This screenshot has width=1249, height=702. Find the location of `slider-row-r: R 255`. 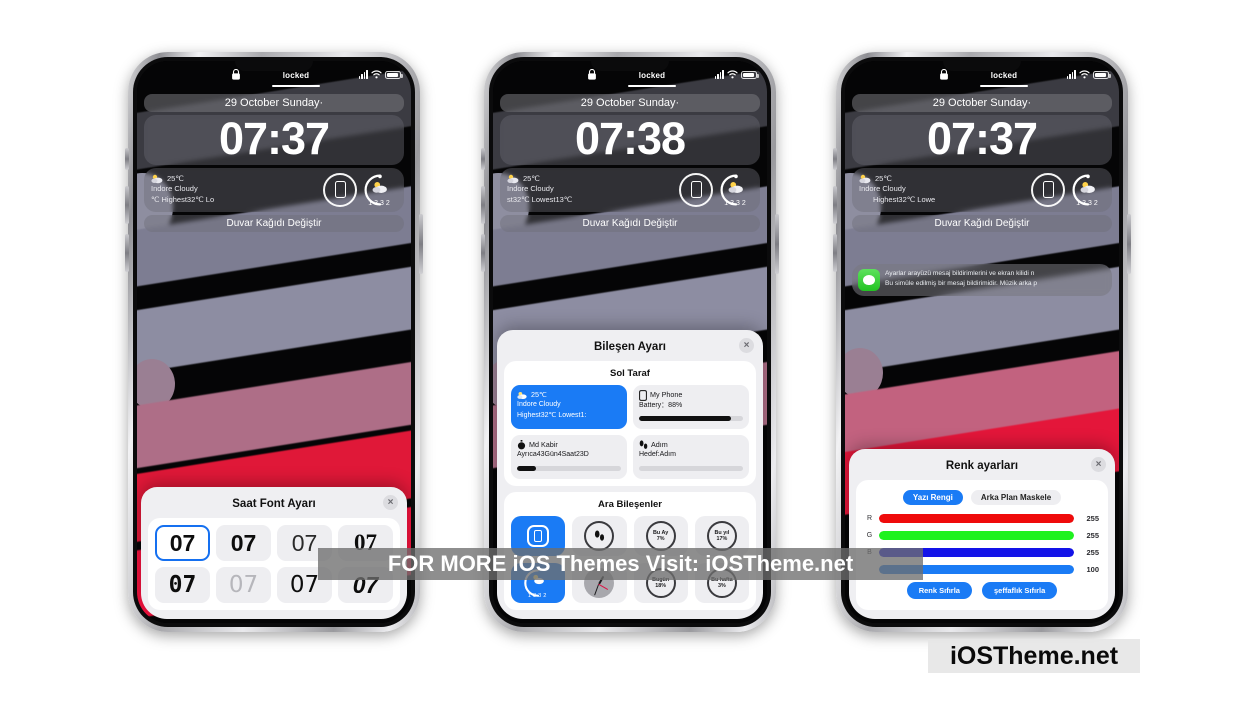

slider-row-r: R 255 is located at coordinates (982, 518).